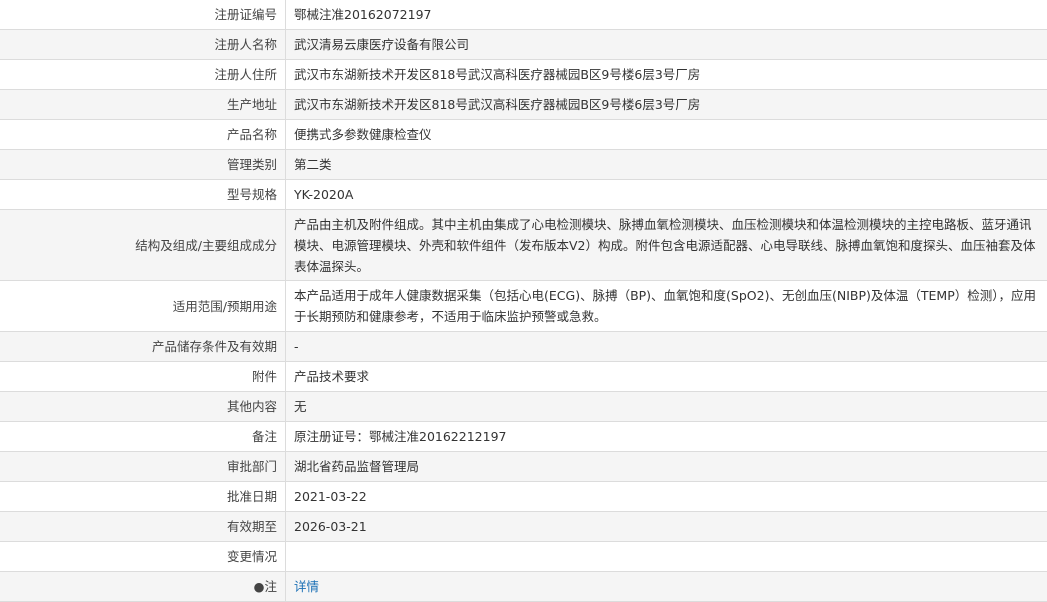 This screenshot has width=1047, height=602. What do you see at coordinates (143, 15) in the screenshot?
I see `label-registration-number: 注册证编号` at bounding box center [143, 15].